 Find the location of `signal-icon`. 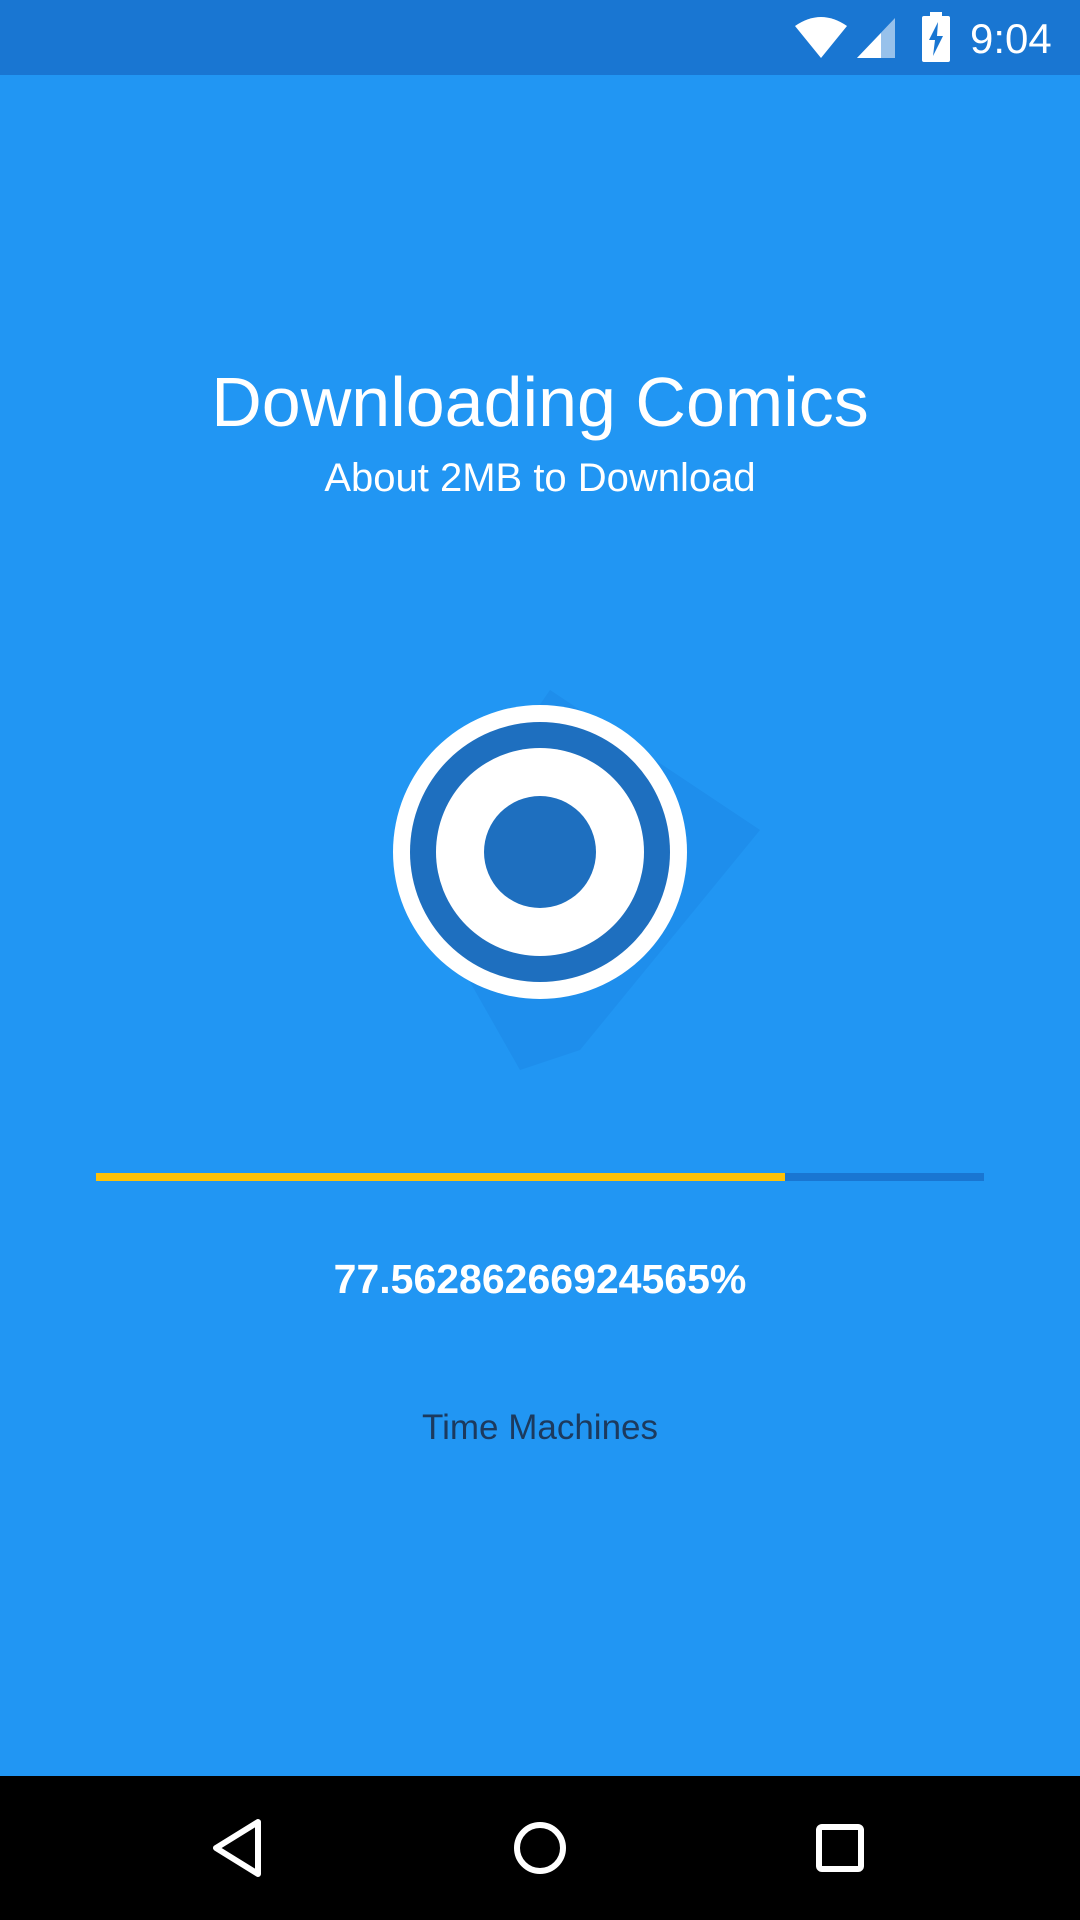

signal-icon is located at coordinates (876, 38).